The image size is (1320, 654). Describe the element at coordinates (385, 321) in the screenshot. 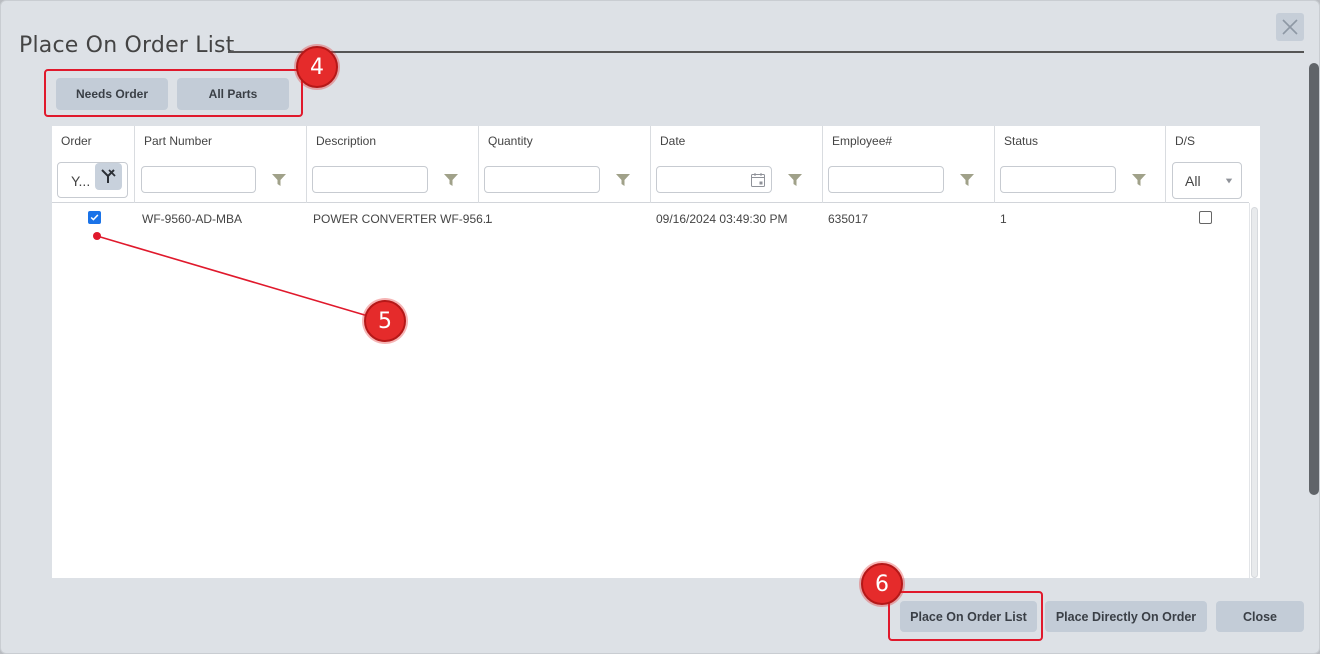

I see `annotation-badge-5: 5` at that location.